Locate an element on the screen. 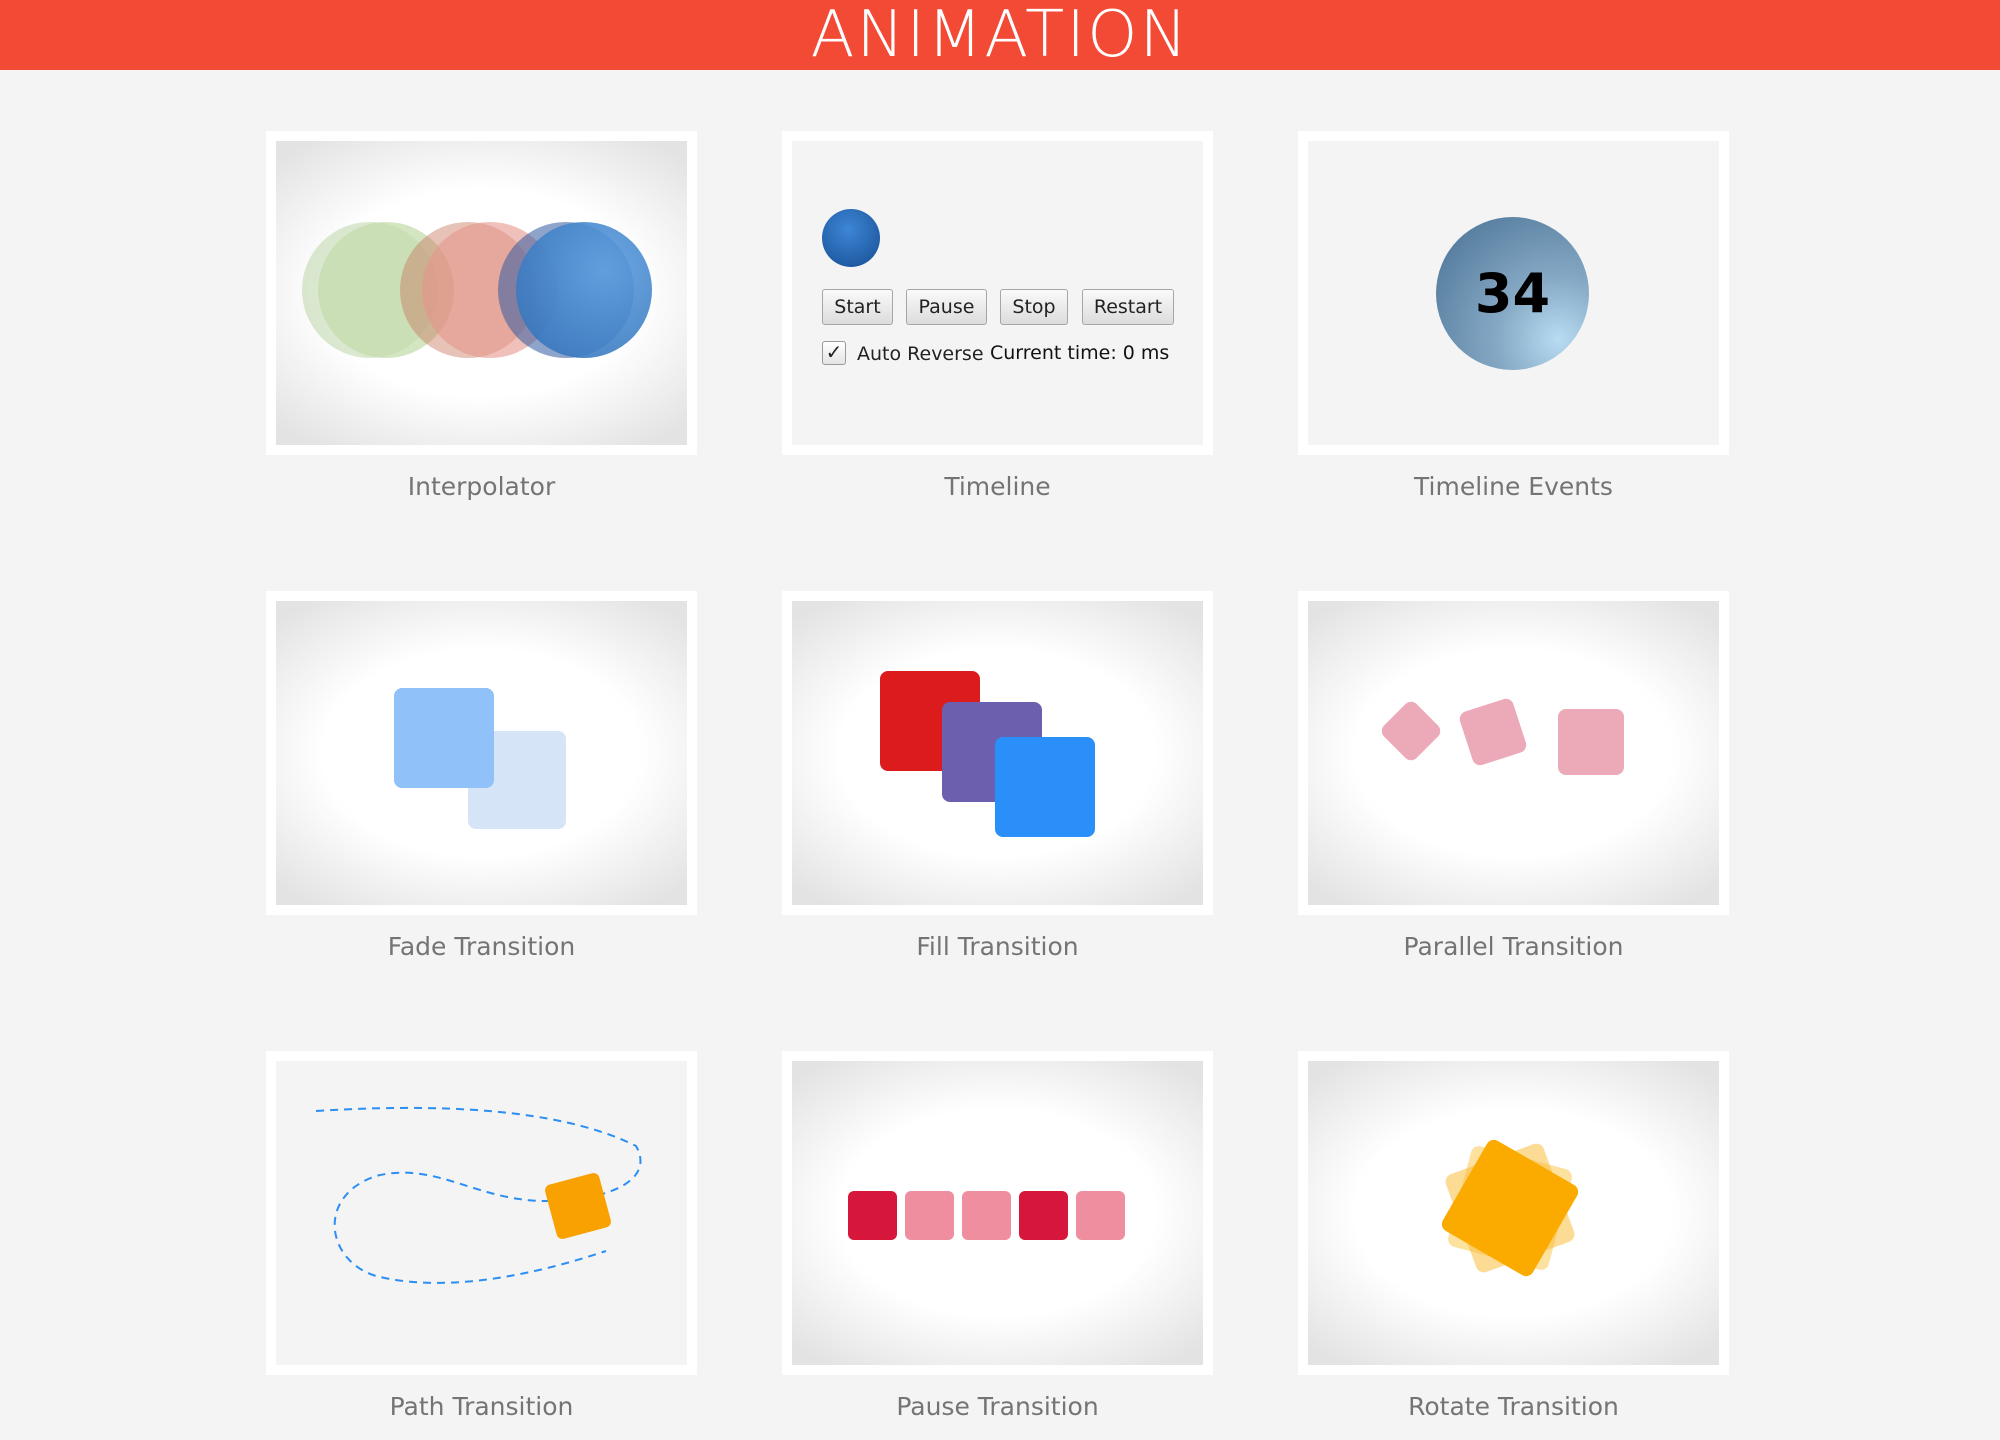 The image size is (2000, 1440). current-time-label: Current time: 0 ms is located at coordinates (1080, 353).